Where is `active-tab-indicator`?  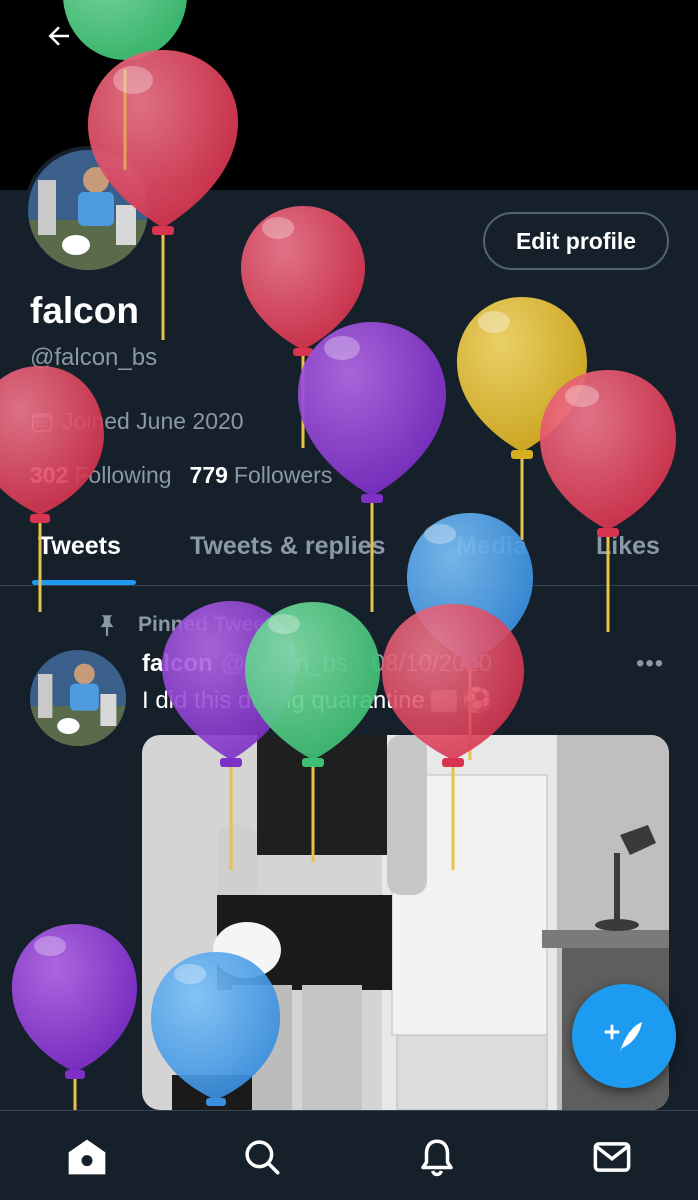
active-tab-indicator is located at coordinates (84, 582).